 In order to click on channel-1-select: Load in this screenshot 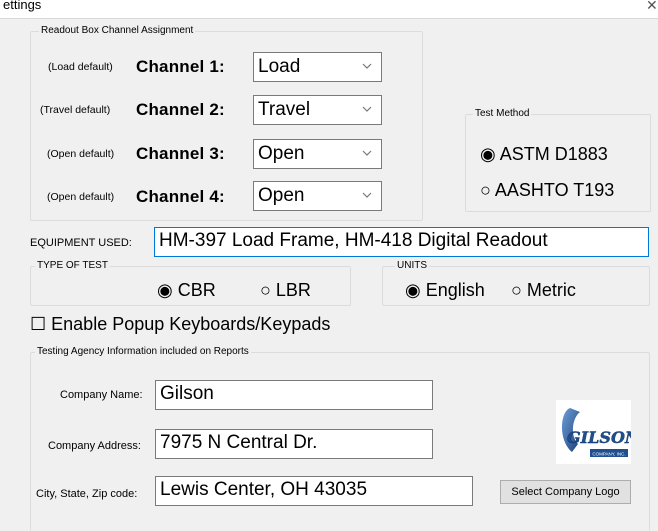, I will do `click(317, 67)`.